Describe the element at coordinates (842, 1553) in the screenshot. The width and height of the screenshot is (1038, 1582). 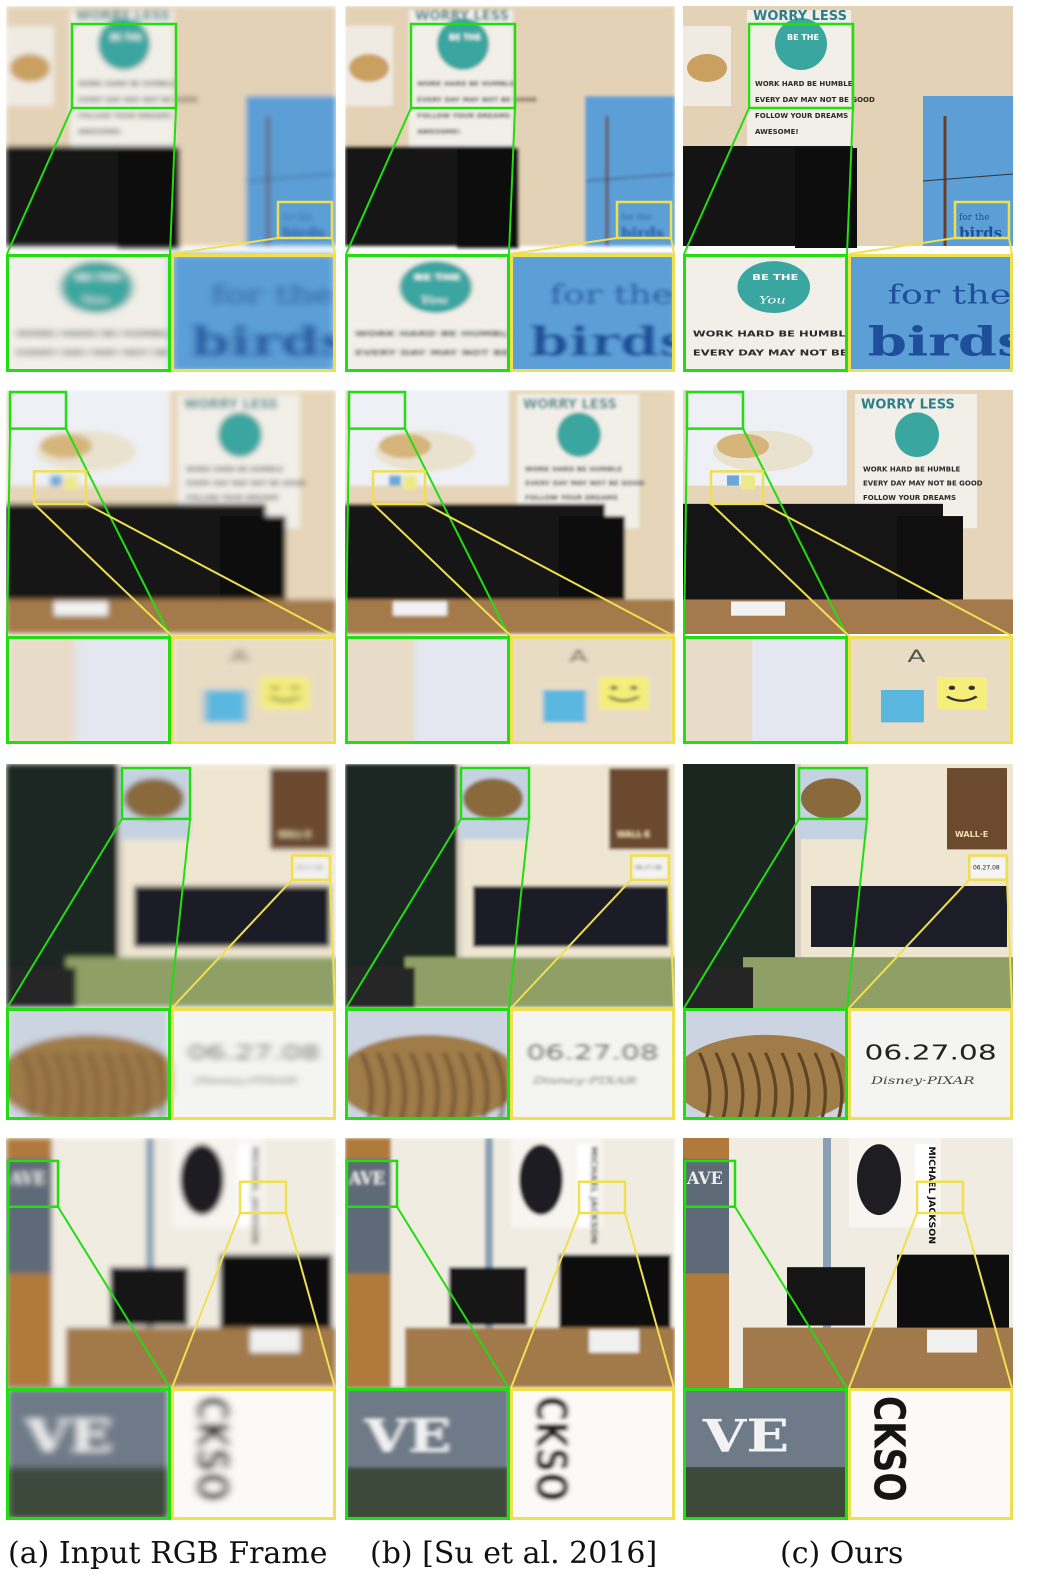
I see `caption-ours: (c) Ours` at that location.